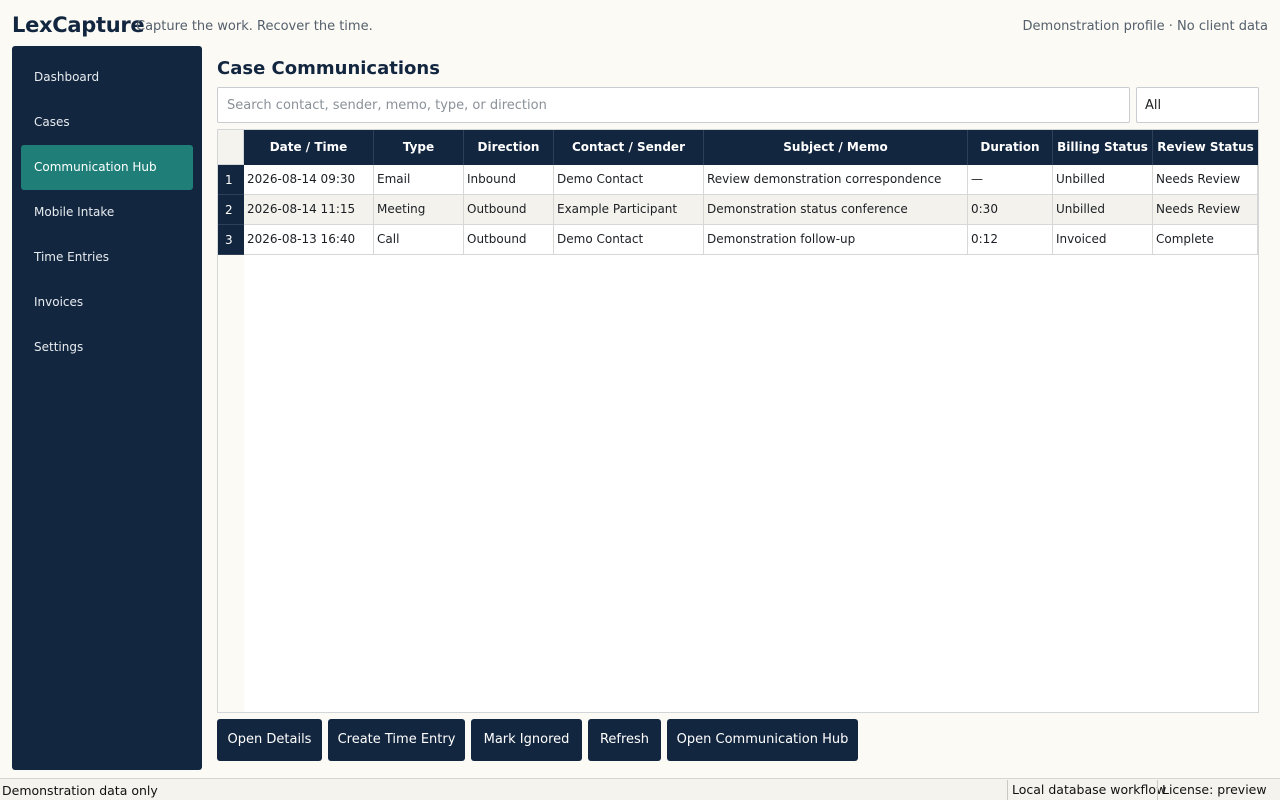 This screenshot has height=800, width=1280. I want to click on cell-direction: Inbound, so click(509, 179).